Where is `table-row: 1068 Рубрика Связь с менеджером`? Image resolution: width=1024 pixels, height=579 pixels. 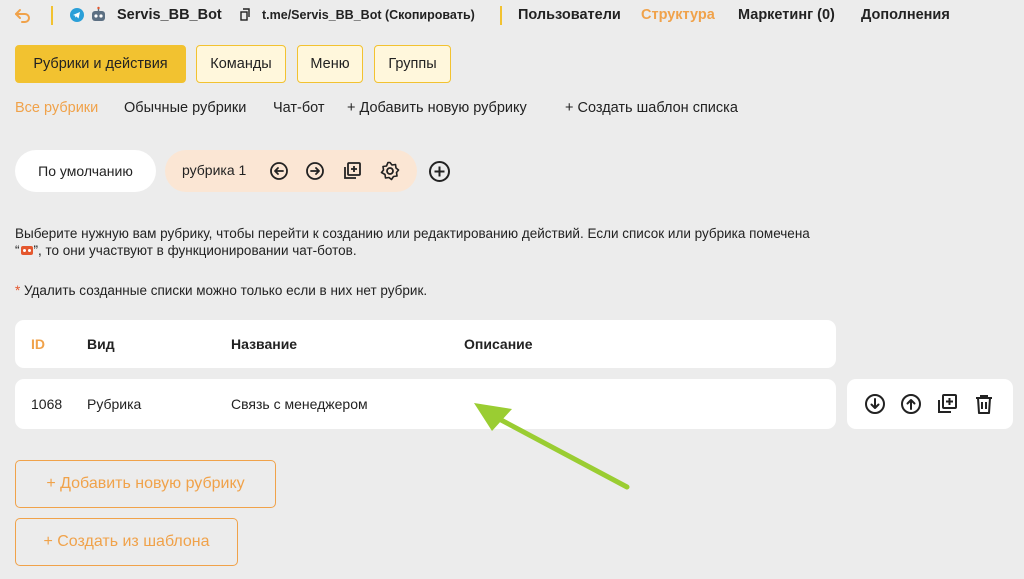
table-row: 1068 Рубрика Связь с менеджером is located at coordinates (425, 404).